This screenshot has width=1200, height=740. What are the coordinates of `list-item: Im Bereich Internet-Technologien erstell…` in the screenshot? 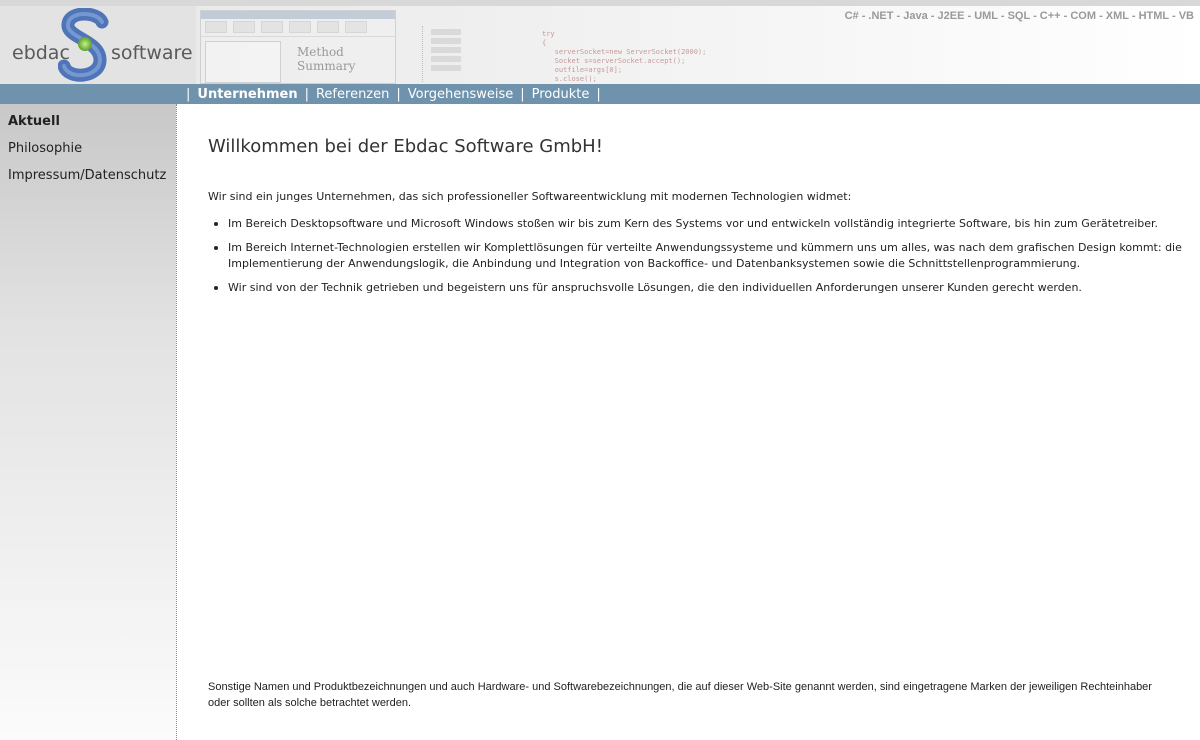 It's located at (696, 256).